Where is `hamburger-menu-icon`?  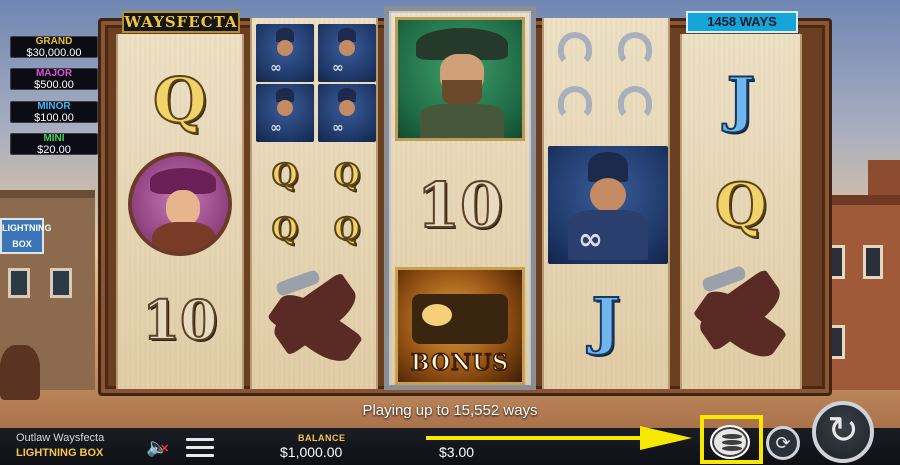
hamburger-menu-icon is located at coordinates (200, 448).